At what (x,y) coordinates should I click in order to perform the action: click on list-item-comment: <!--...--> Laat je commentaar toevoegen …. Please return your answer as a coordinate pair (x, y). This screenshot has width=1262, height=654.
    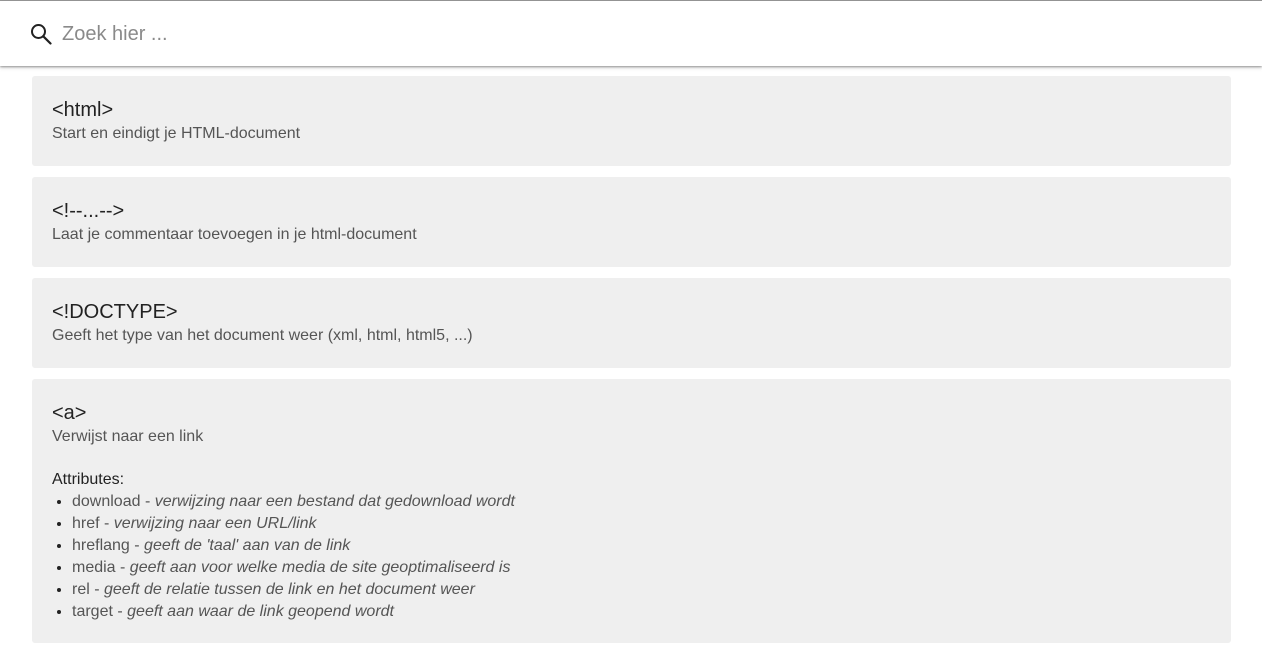
    Looking at the image, I should click on (631, 222).